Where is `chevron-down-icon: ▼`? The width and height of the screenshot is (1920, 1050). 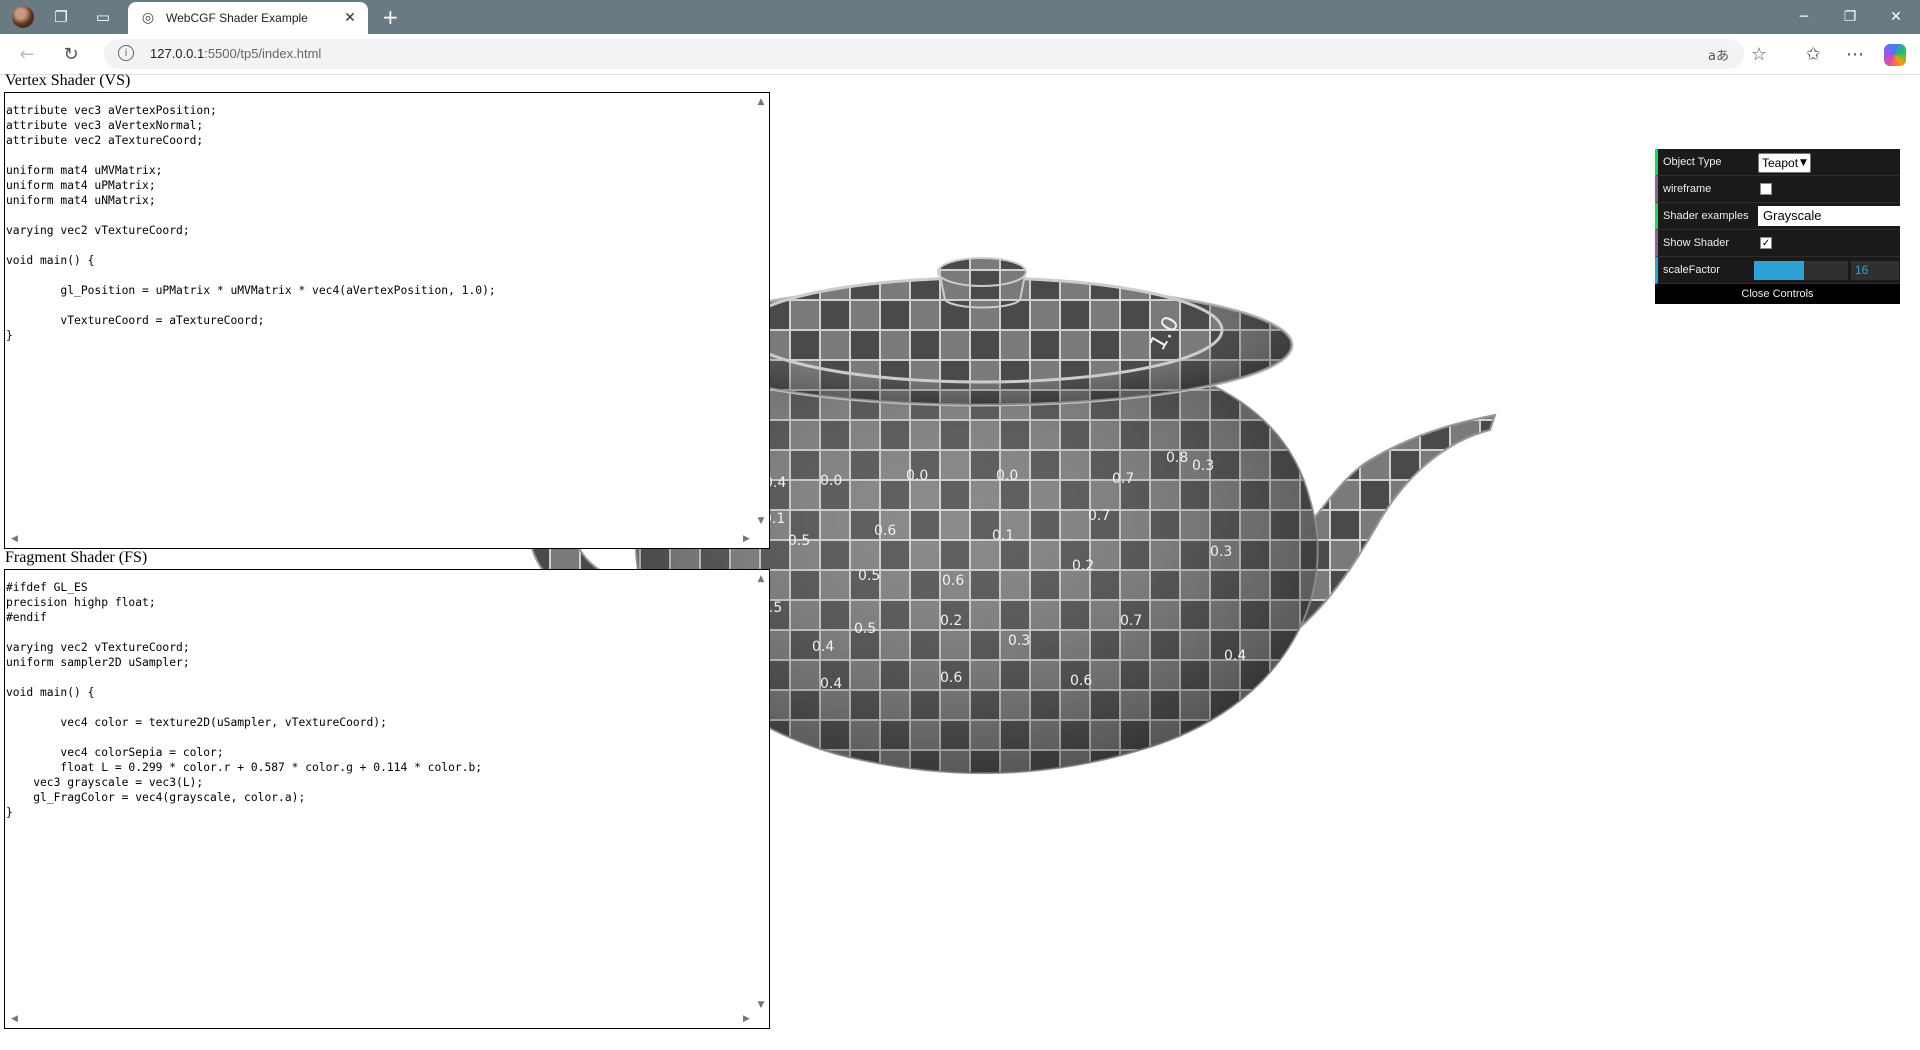
chevron-down-icon: ▼ is located at coordinates (1803, 163).